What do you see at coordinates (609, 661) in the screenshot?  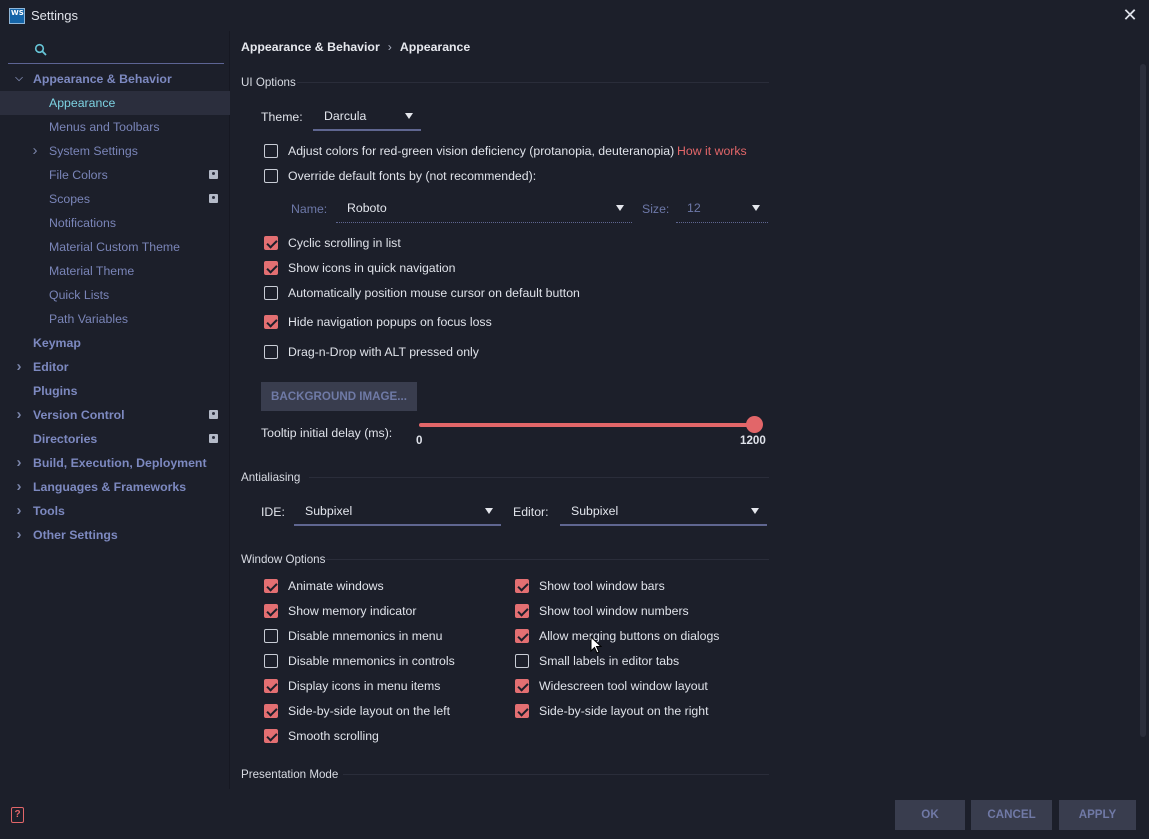 I see `checkbox-label: Small labels in editor tabs` at bounding box center [609, 661].